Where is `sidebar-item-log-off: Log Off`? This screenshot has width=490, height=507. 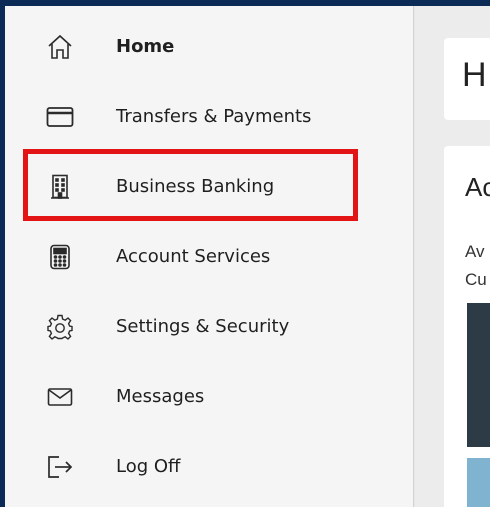 sidebar-item-log-off: Log Off is located at coordinates (209, 467).